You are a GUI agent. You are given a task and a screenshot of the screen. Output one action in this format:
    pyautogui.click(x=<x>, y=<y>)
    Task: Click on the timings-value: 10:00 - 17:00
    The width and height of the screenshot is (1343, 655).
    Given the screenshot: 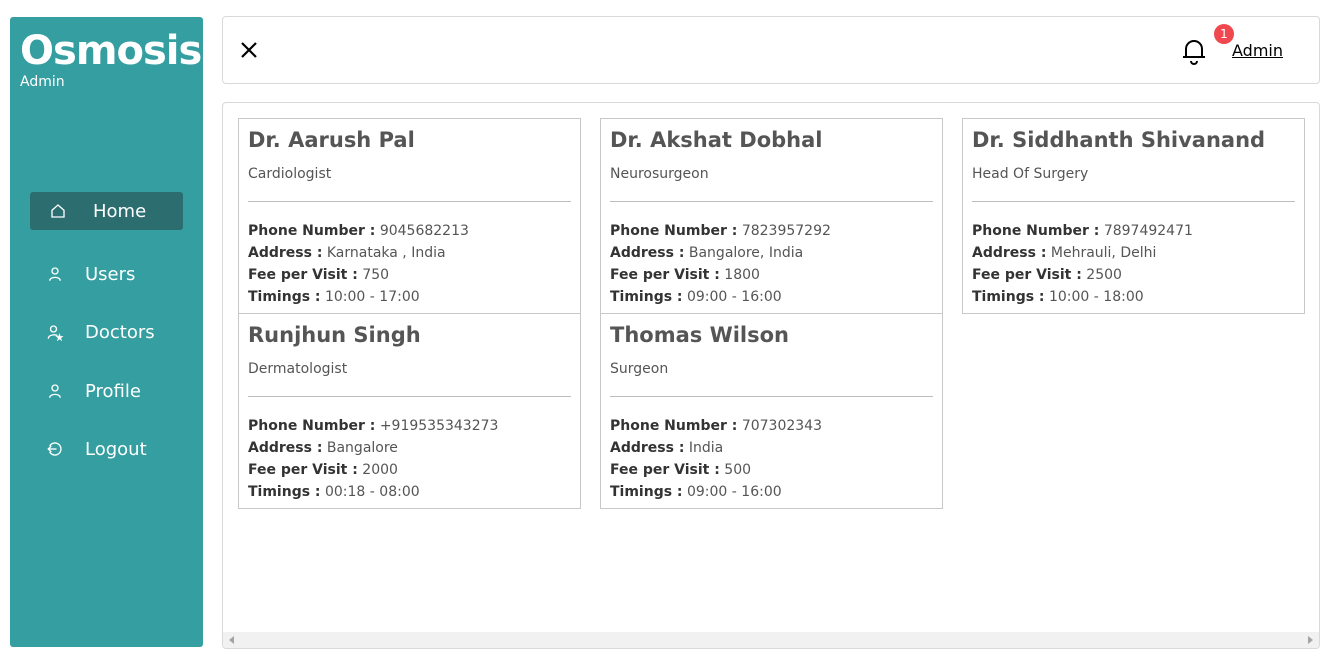 What is the action you would take?
    pyautogui.click(x=372, y=297)
    